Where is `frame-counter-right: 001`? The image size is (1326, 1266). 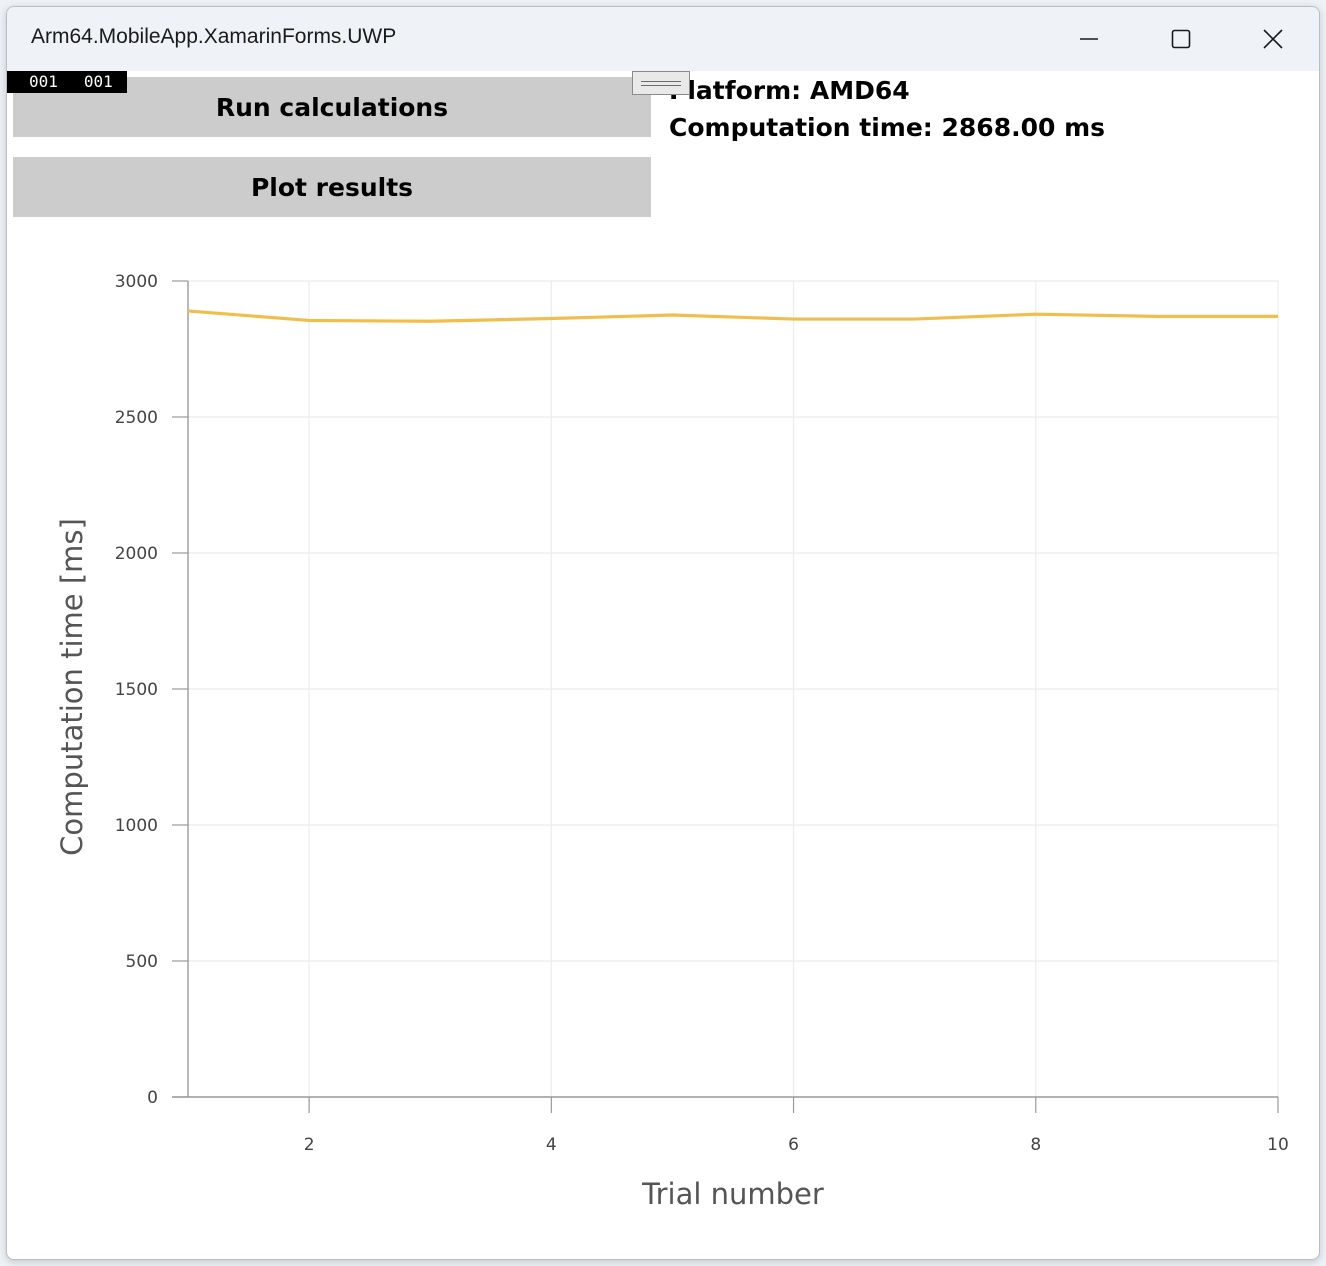
frame-counter-right: 001 is located at coordinates (98, 81).